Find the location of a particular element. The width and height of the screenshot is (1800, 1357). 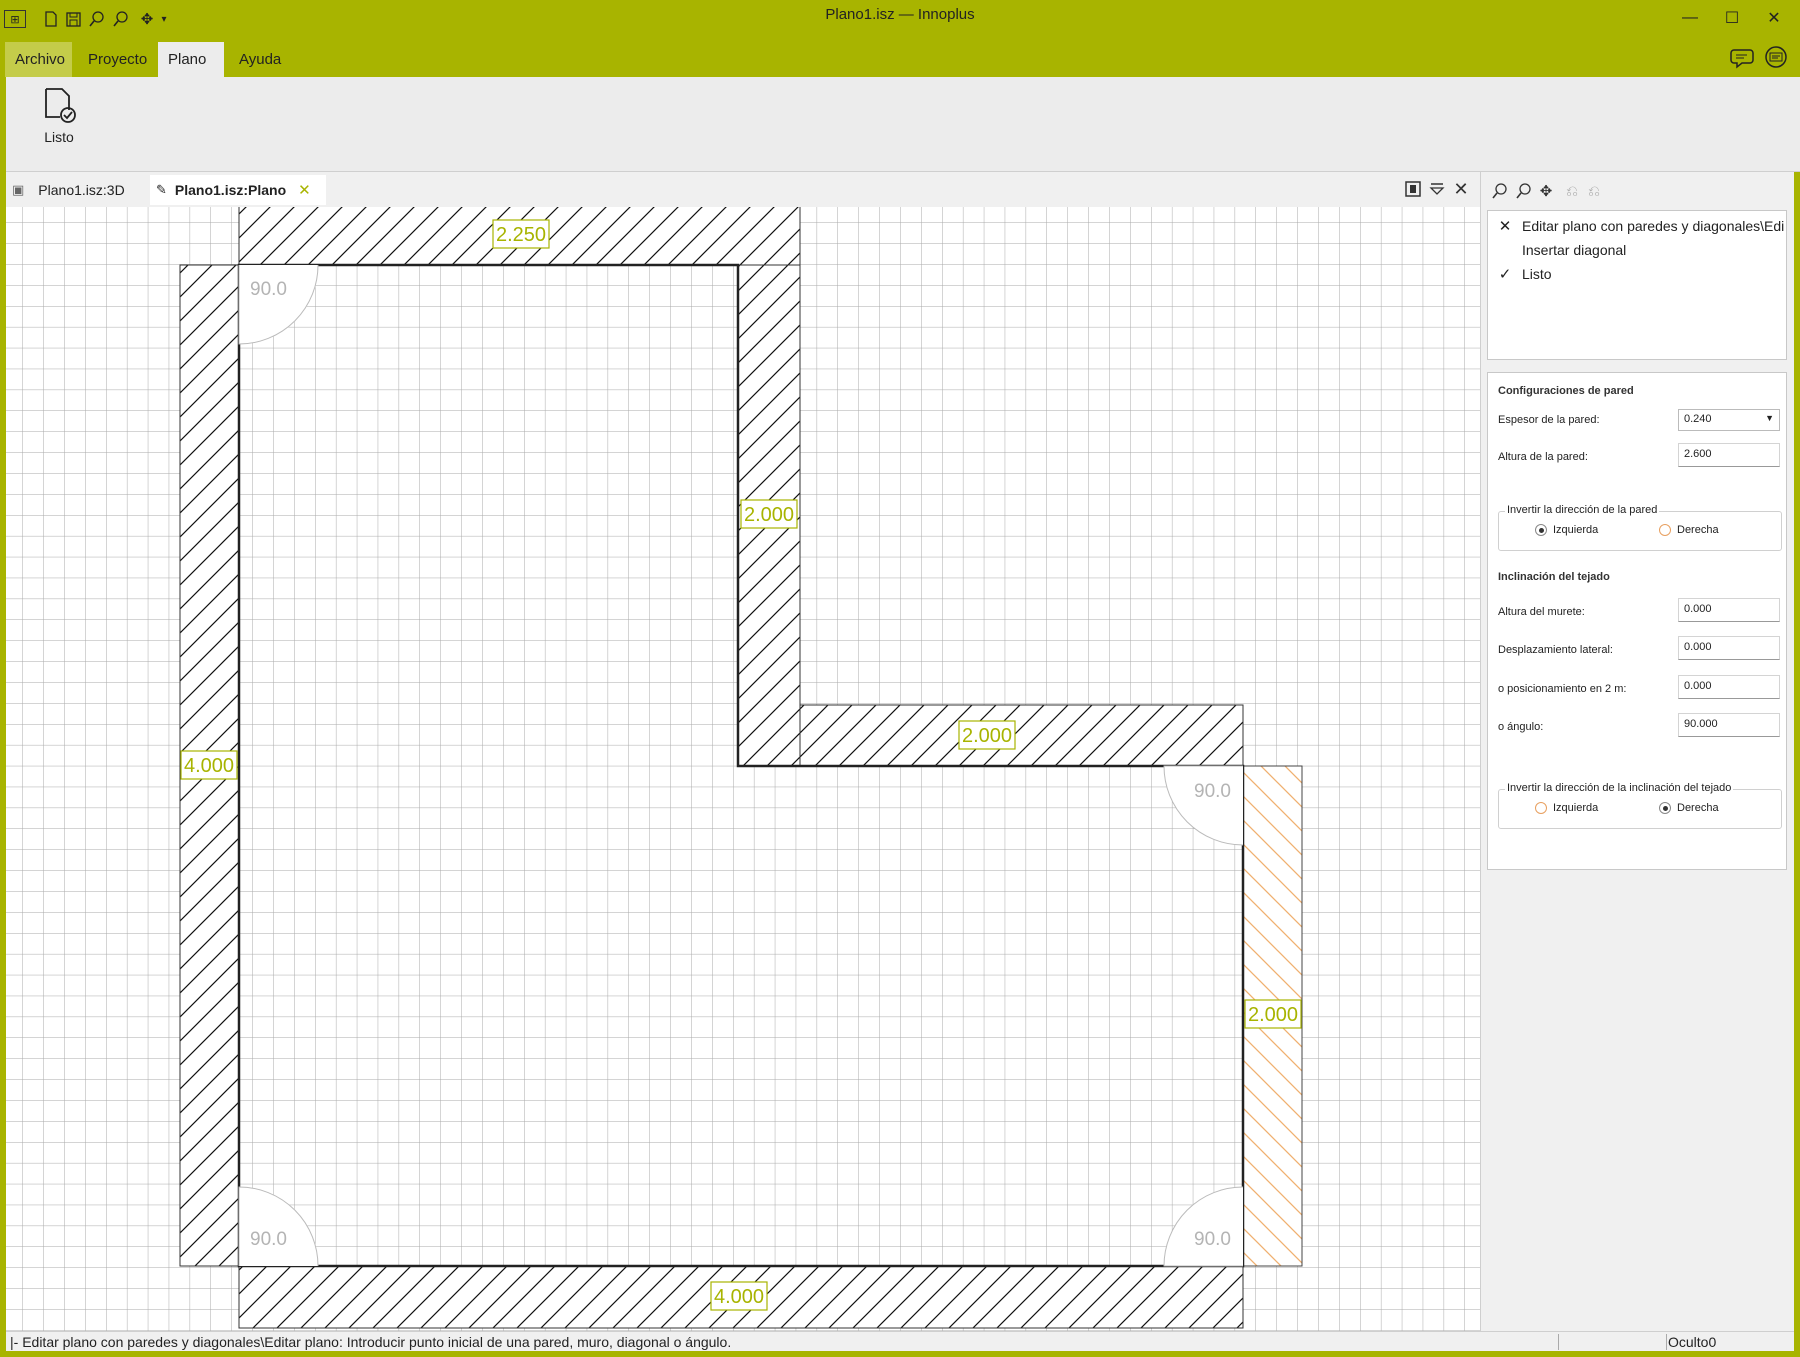

dimension-right-upper-value: 2.000 is located at coordinates (769, 515).